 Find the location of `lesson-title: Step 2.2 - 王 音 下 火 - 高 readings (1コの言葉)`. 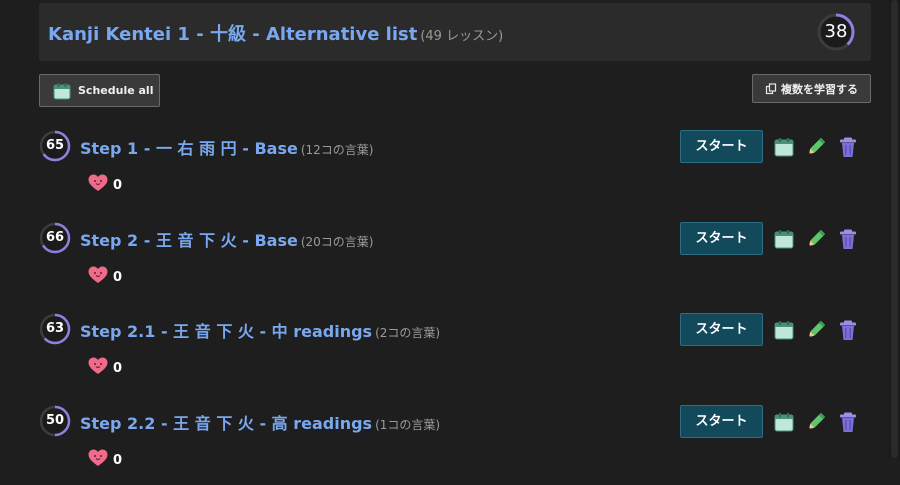

lesson-title: Step 2.2 - 王 音 下 火 - 高 readings (1コの言葉) is located at coordinates (260, 422).